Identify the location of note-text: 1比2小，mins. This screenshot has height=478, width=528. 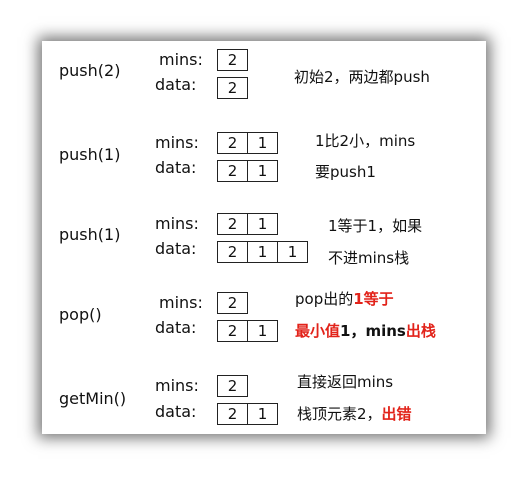
(365, 141).